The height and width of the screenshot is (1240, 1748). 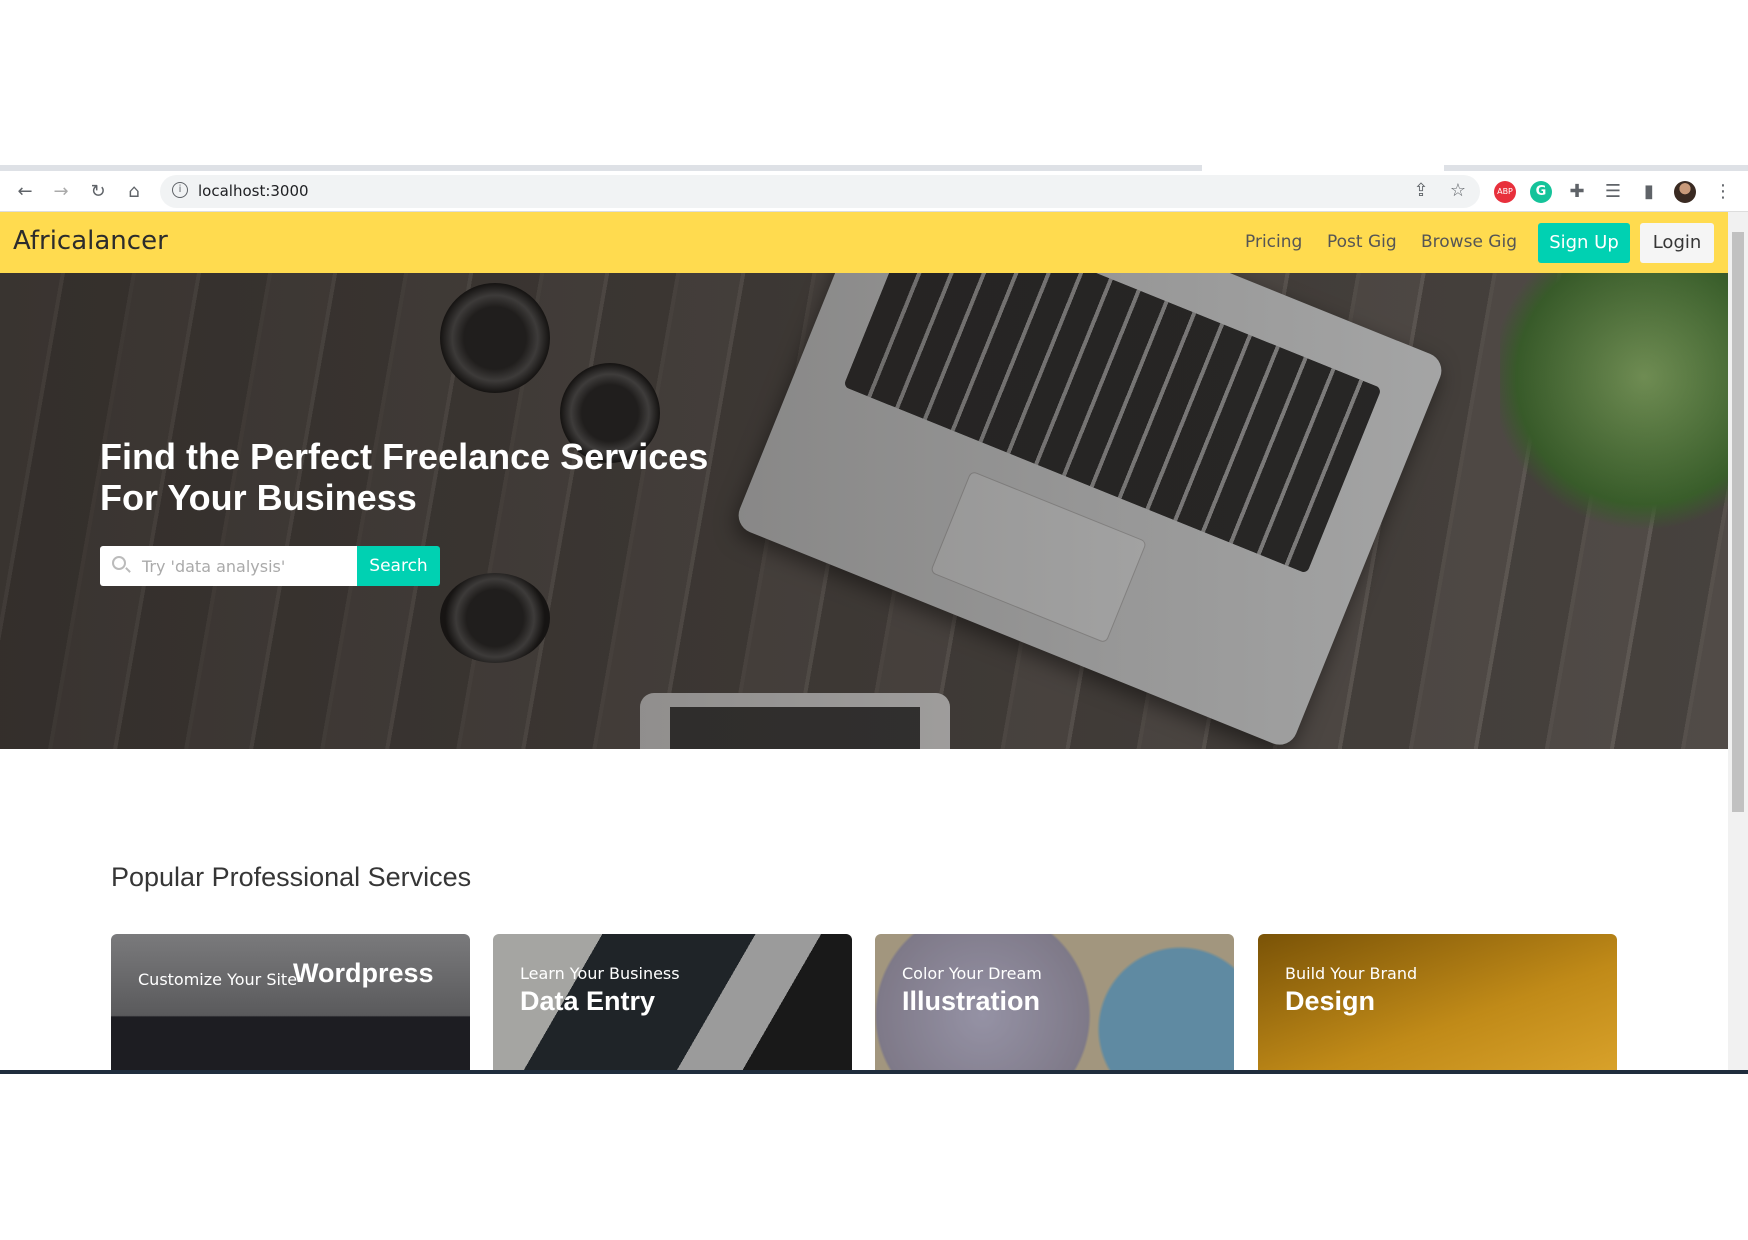 What do you see at coordinates (820, 191) in the screenshot?
I see `address-bar: i localhost:3000 ⇪ ☆` at bounding box center [820, 191].